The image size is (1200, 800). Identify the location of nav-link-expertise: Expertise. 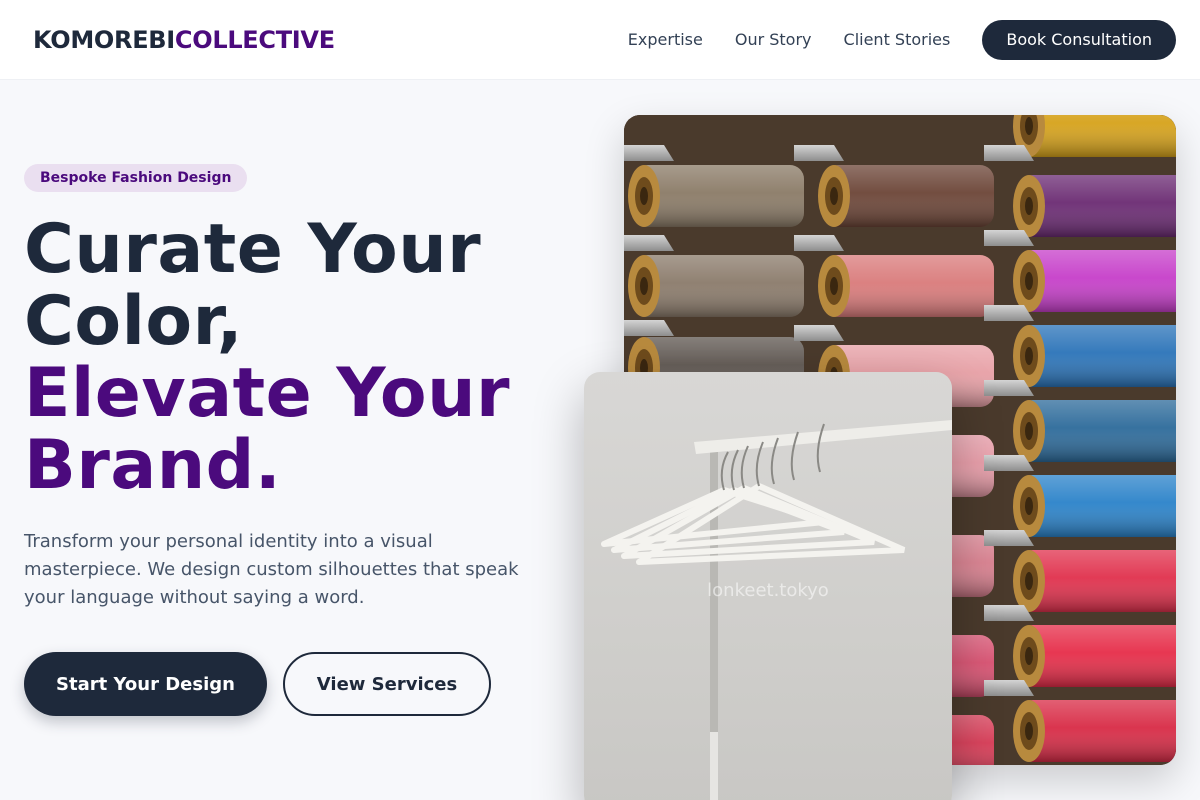
(665, 39).